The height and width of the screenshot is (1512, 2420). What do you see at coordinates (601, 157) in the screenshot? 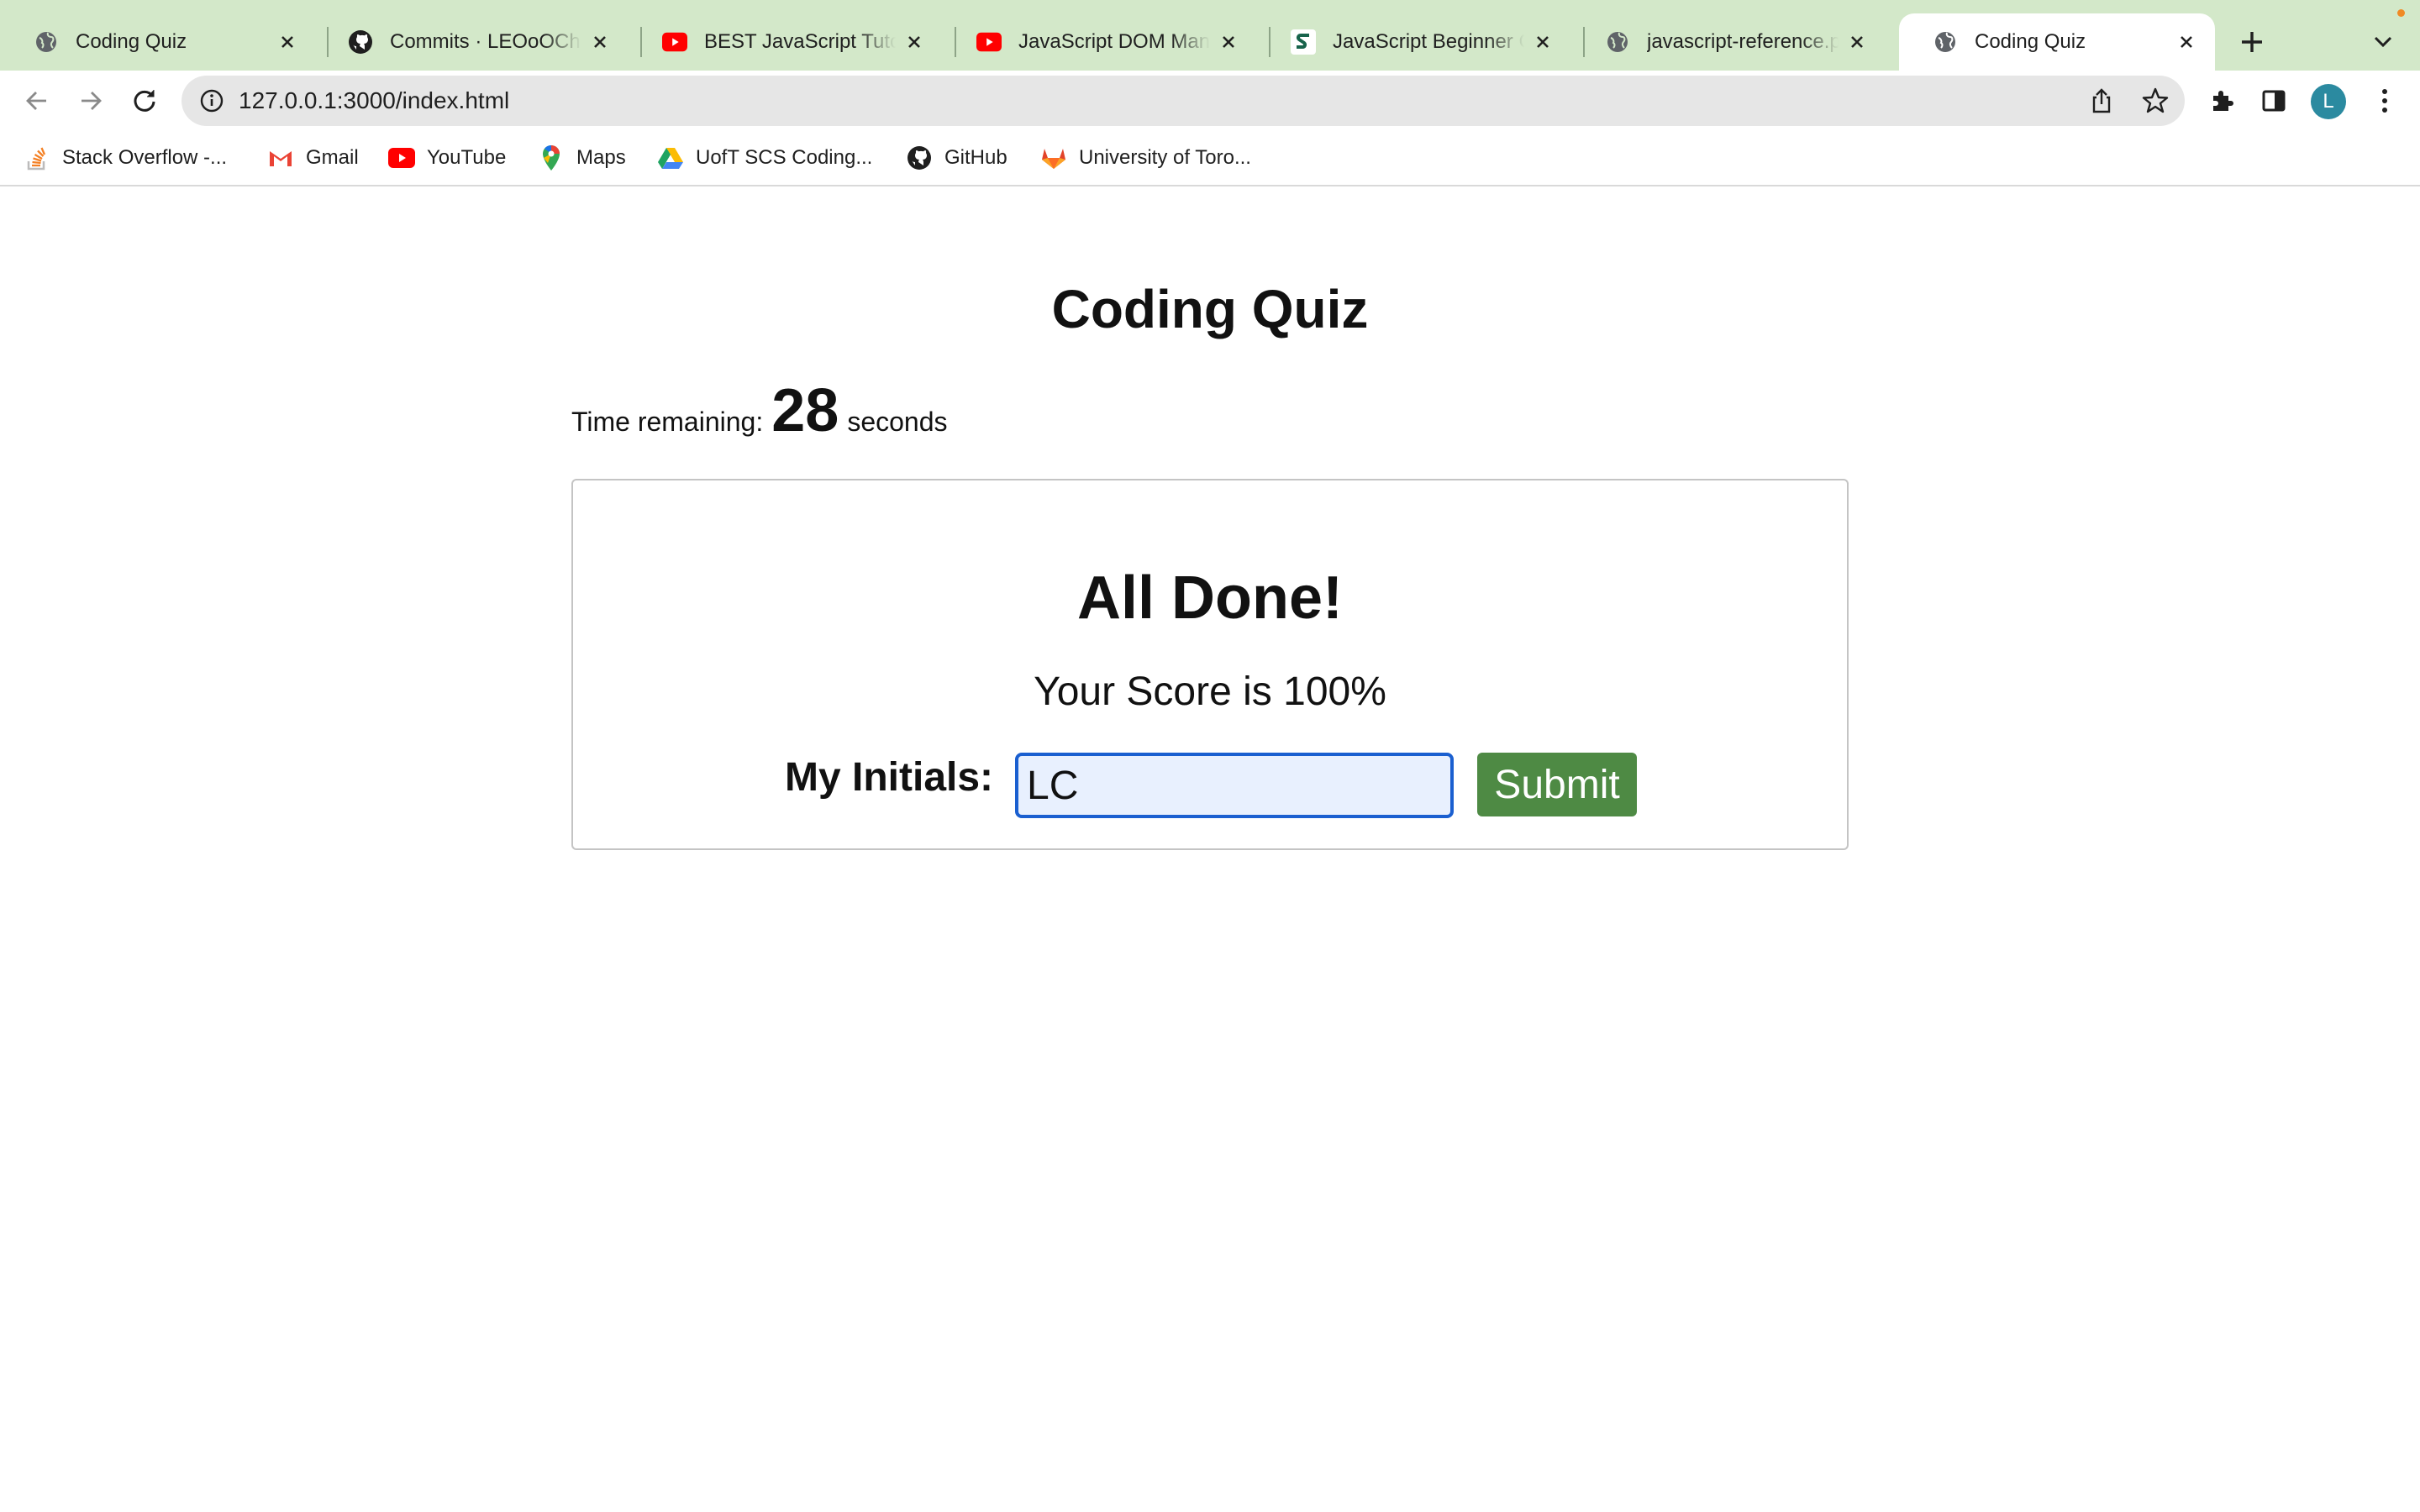
I see `bookmark-label: Maps` at bounding box center [601, 157].